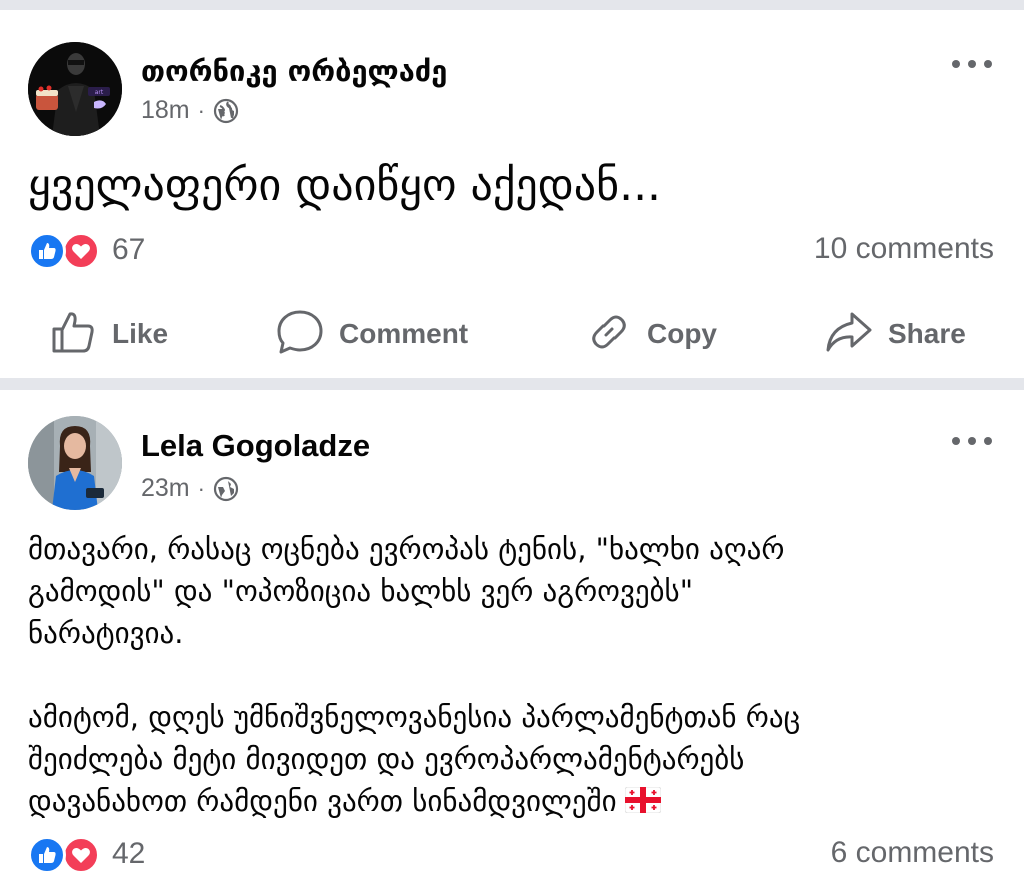  What do you see at coordinates (129, 249) in the screenshot?
I see `reaction-count: 67` at bounding box center [129, 249].